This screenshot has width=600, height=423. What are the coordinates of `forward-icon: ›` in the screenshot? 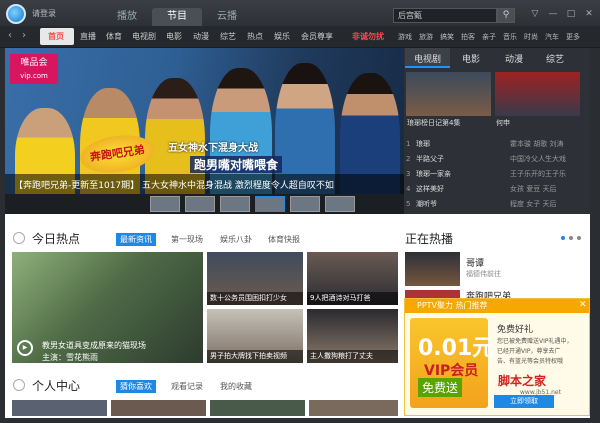 It's located at (29, 36).